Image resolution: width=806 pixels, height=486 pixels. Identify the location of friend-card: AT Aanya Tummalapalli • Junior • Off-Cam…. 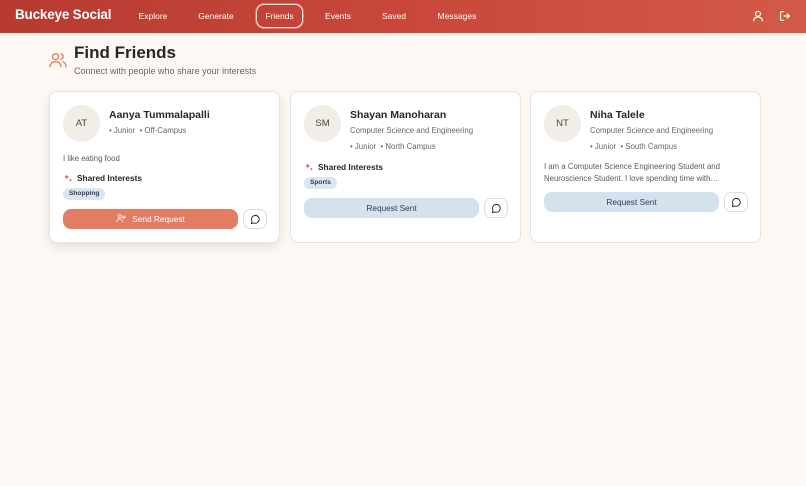
(164, 167).